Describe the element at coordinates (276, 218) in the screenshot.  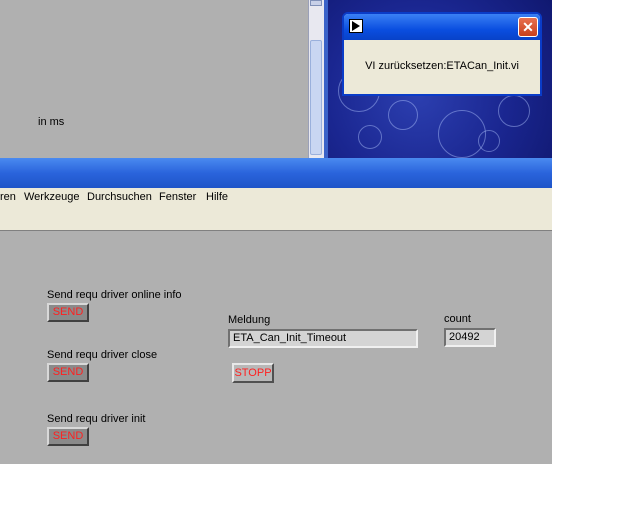
I see `toolbar` at that location.